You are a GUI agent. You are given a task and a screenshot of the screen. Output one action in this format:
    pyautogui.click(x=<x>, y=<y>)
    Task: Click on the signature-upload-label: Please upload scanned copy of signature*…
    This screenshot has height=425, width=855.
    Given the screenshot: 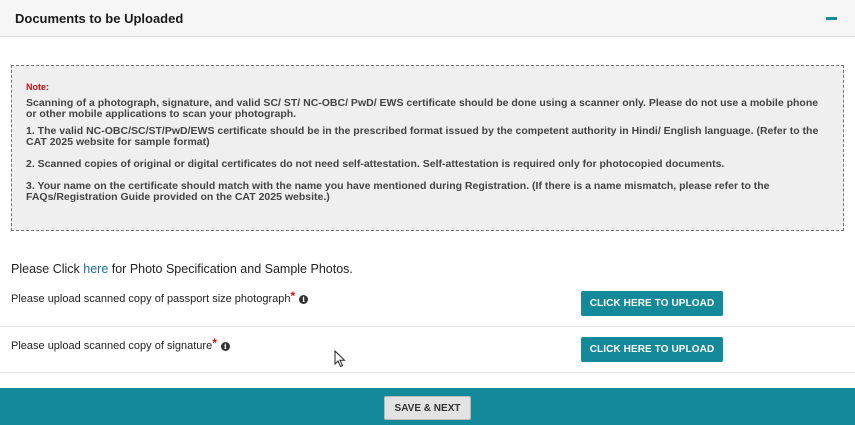 What is the action you would take?
    pyautogui.click(x=120, y=344)
    